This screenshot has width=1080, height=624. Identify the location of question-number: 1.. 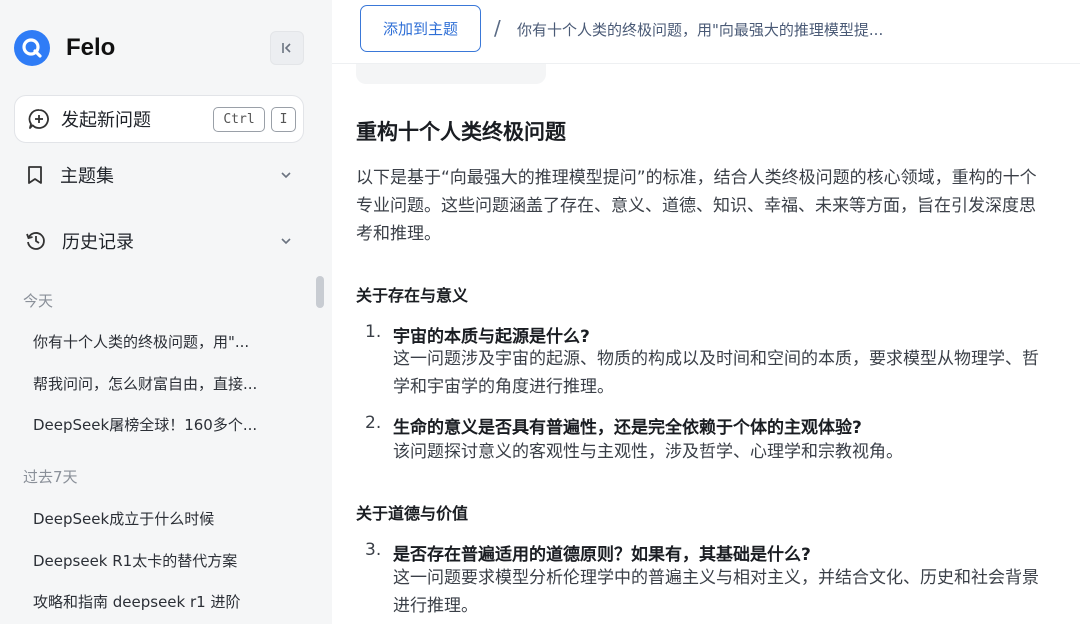
(373, 332).